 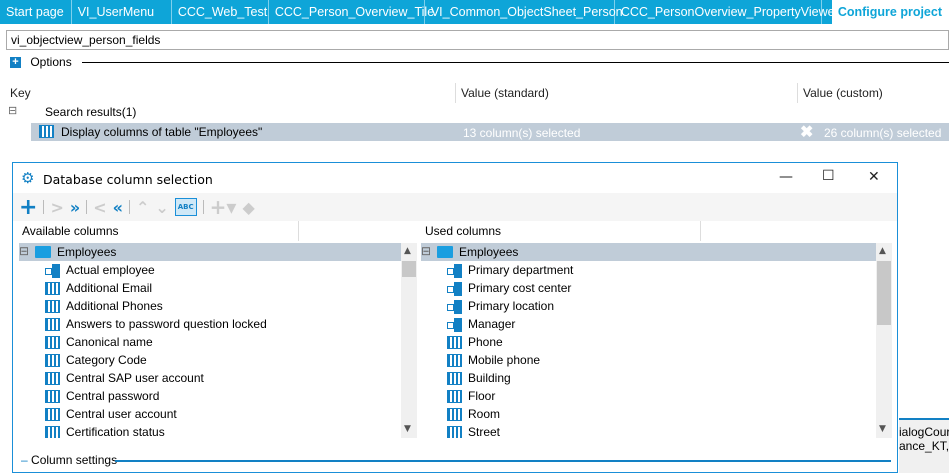 What do you see at coordinates (142, 207) in the screenshot?
I see `move-up-icon: ⌃` at bounding box center [142, 207].